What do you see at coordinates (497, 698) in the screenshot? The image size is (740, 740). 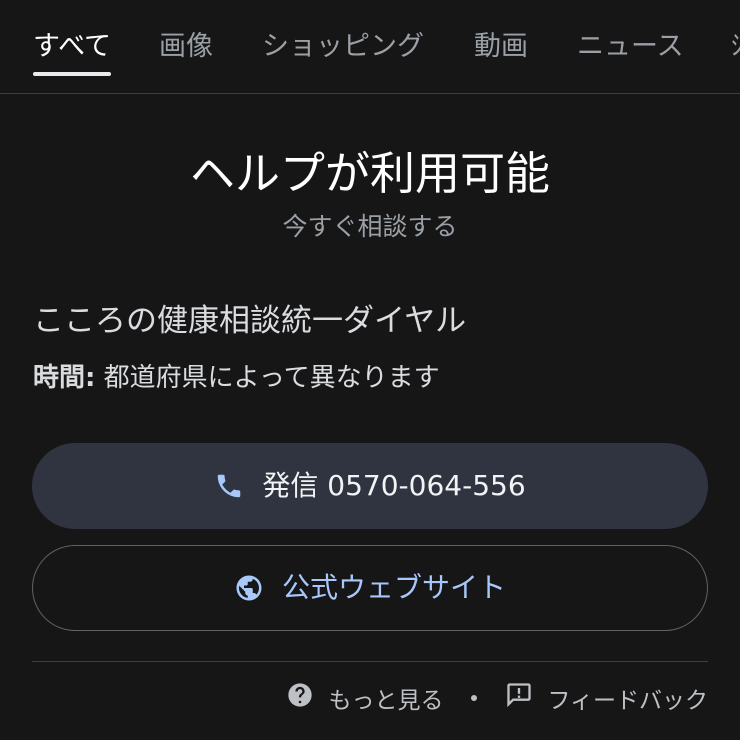 I see `footer: もっと見る フィードバック` at bounding box center [497, 698].